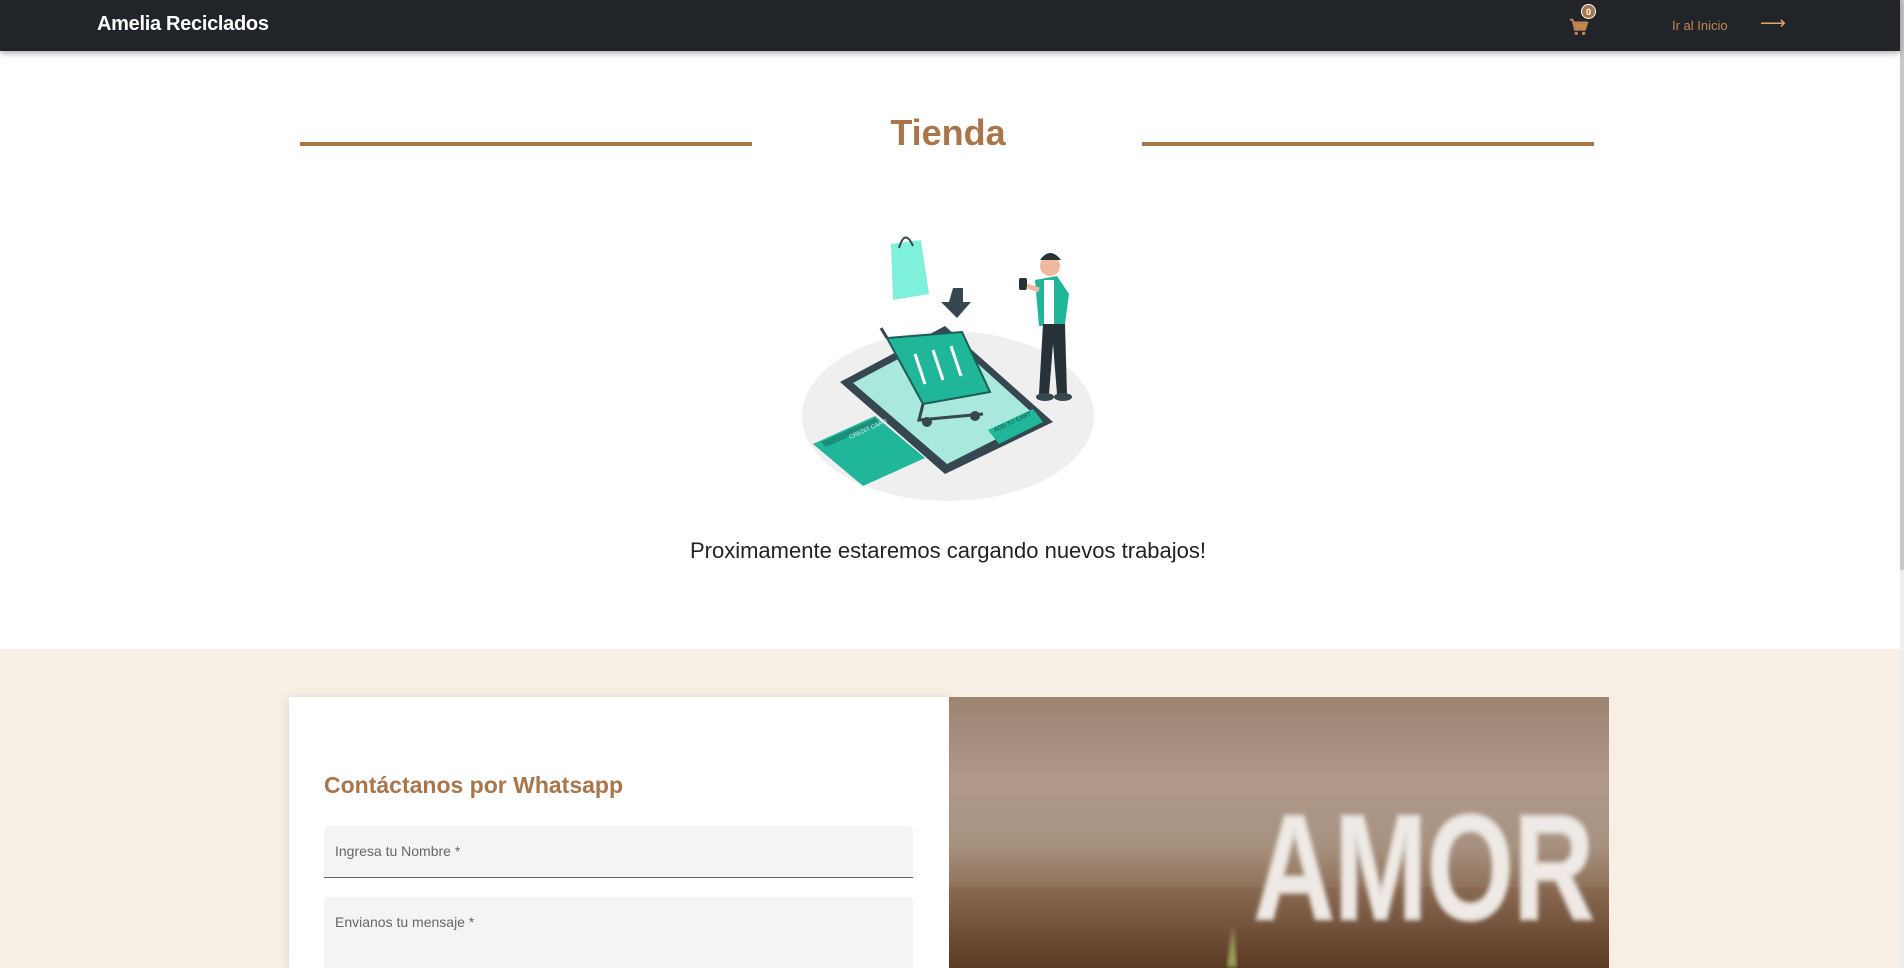 The image size is (1904, 968). What do you see at coordinates (1902, 285) in the screenshot?
I see `scrollbar-thumb` at bounding box center [1902, 285].